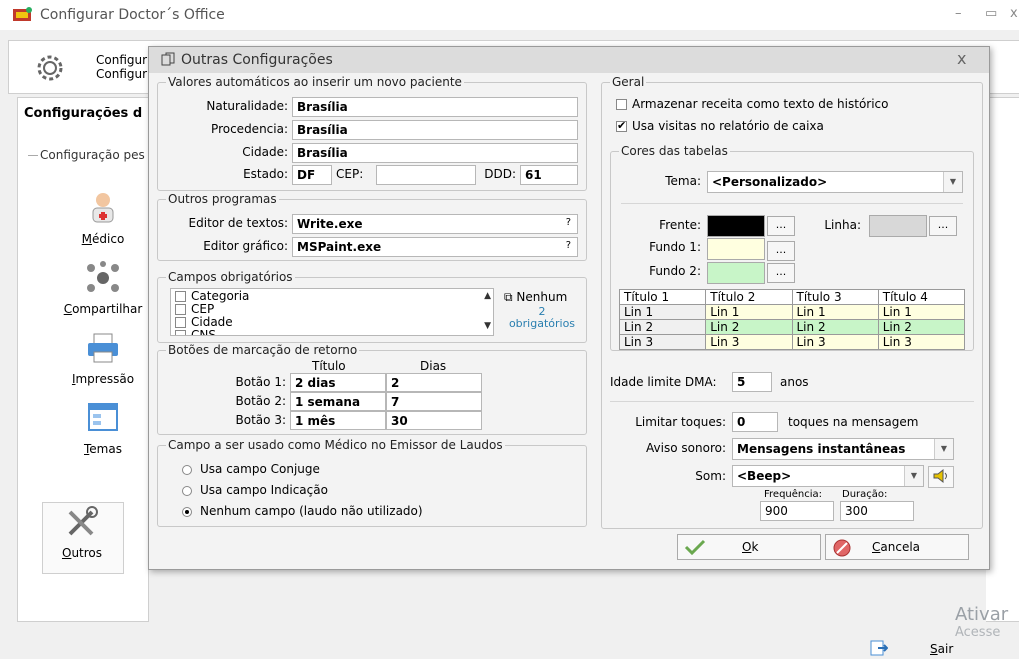  Describe the element at coordinates (435, 247) in the screenshot. I see `graphic-editor-input: MSPaint.exe?` at that location.